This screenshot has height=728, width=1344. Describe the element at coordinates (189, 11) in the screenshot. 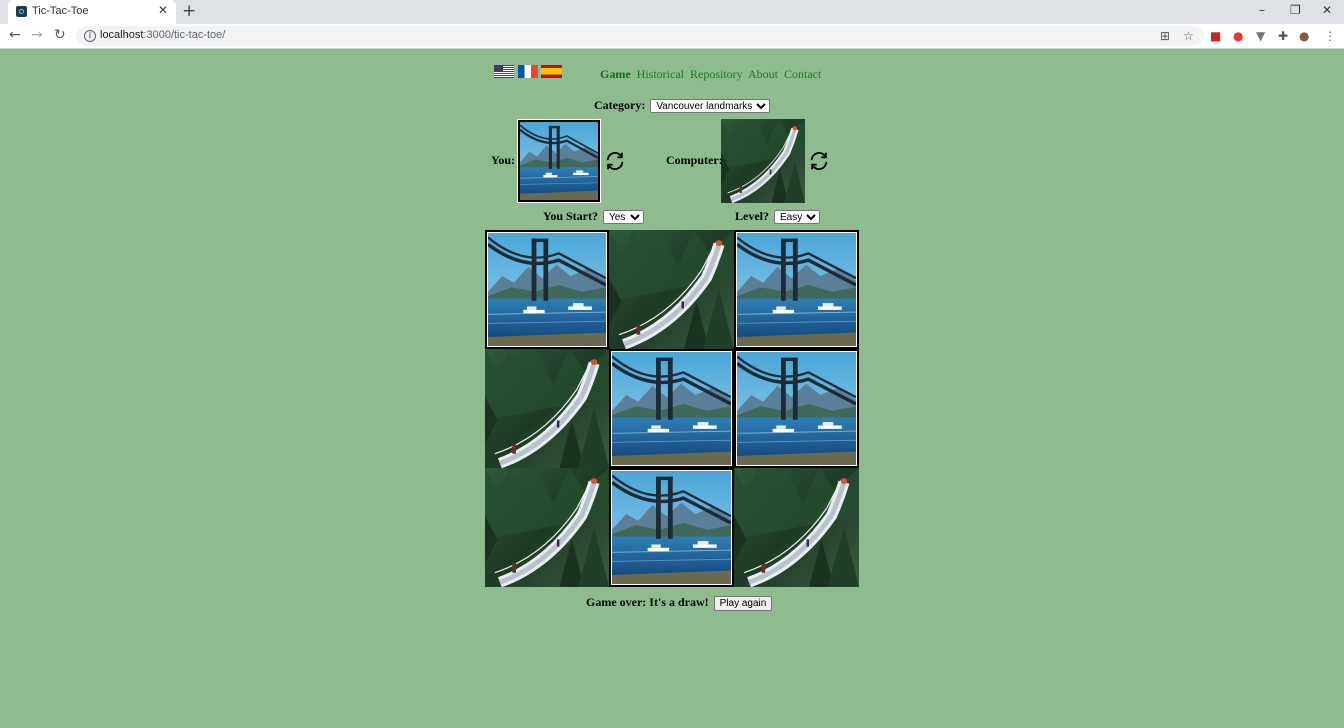

I see `new-tab-icon: +` at that location.